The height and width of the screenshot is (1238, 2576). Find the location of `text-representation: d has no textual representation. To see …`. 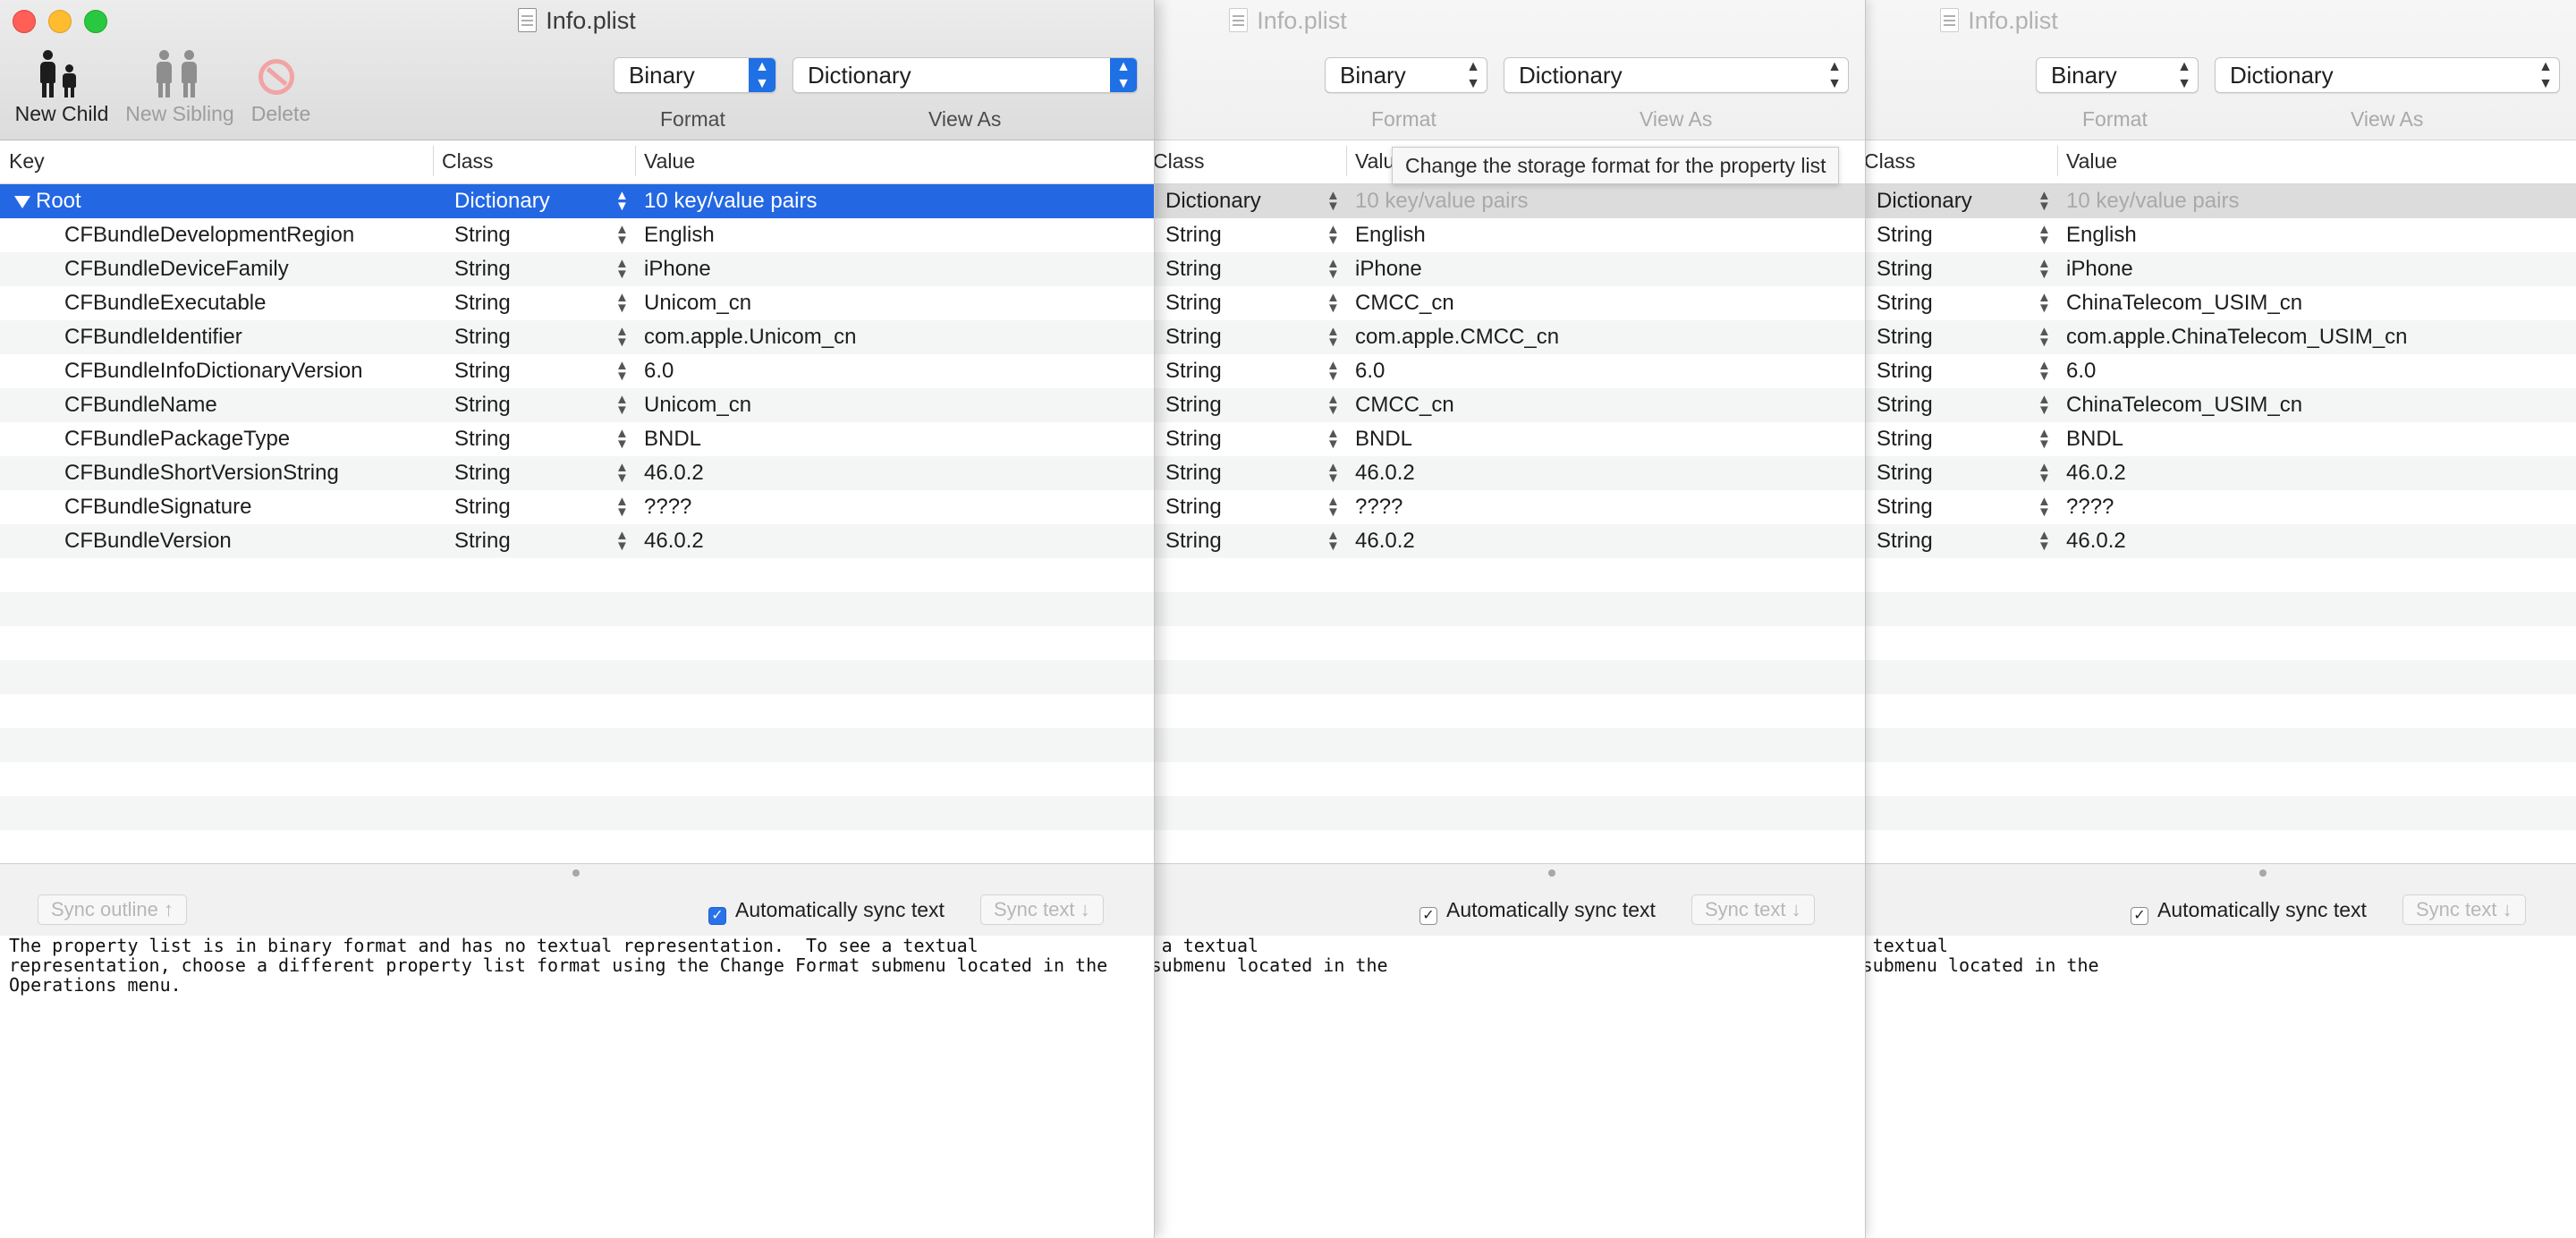

text-representation: d has no textual representation. To see … is located at coordinates (1509, 1087).